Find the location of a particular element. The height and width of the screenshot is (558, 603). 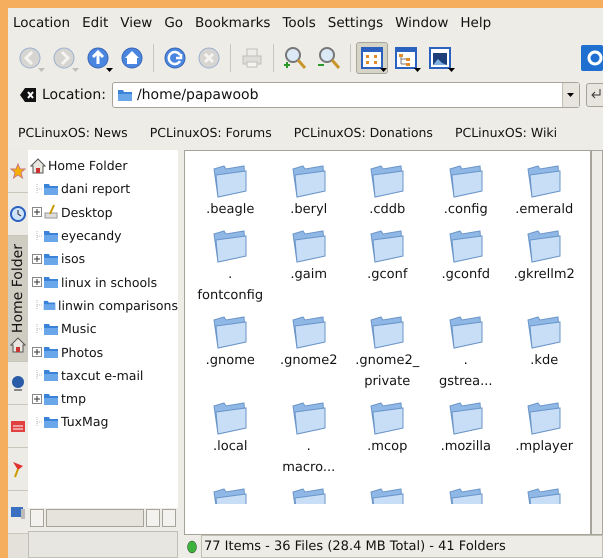

horizontal-scrollbar is located at coordinates (103, 518).